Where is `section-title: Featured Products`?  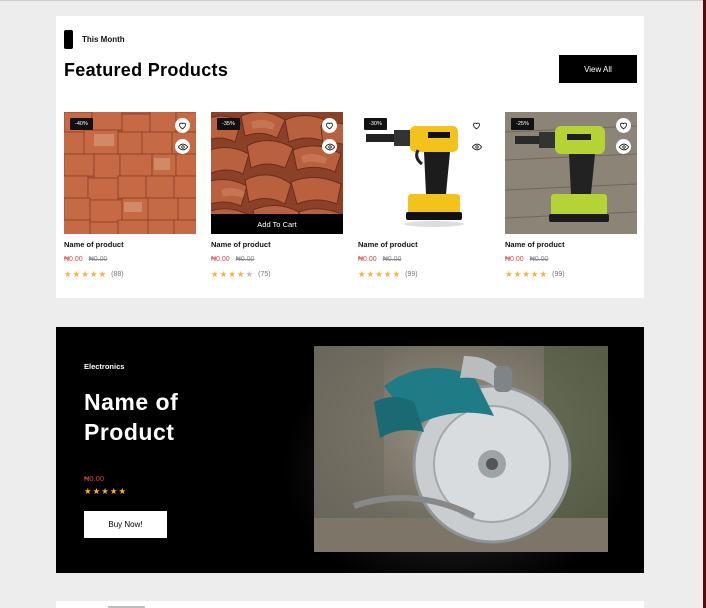 section-title: Featured Products is located at coordinates (146, 70).